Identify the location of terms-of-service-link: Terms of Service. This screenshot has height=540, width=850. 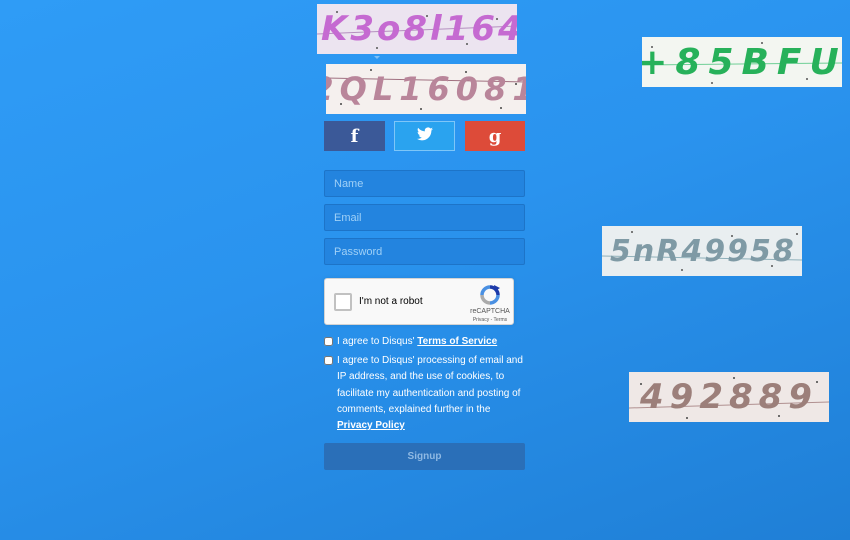
(457, 341).